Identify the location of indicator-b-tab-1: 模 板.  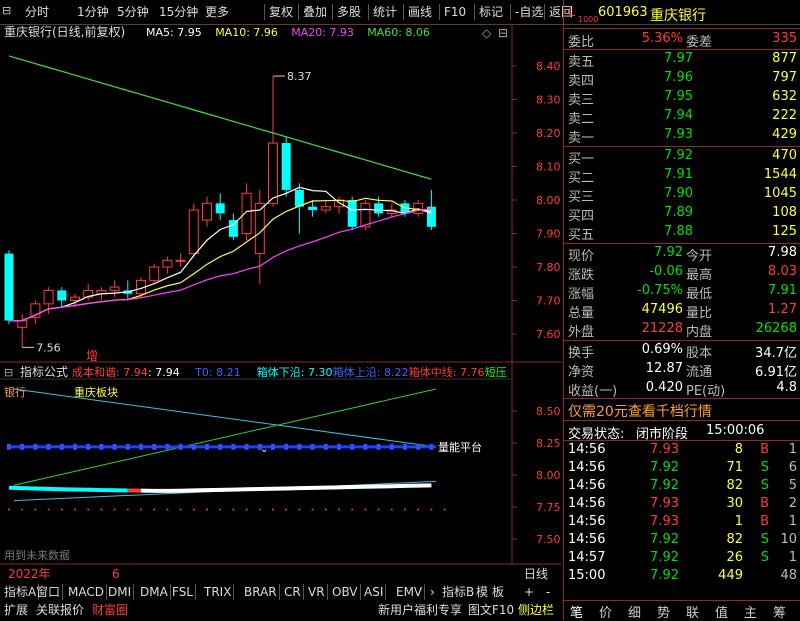
(490, 592).